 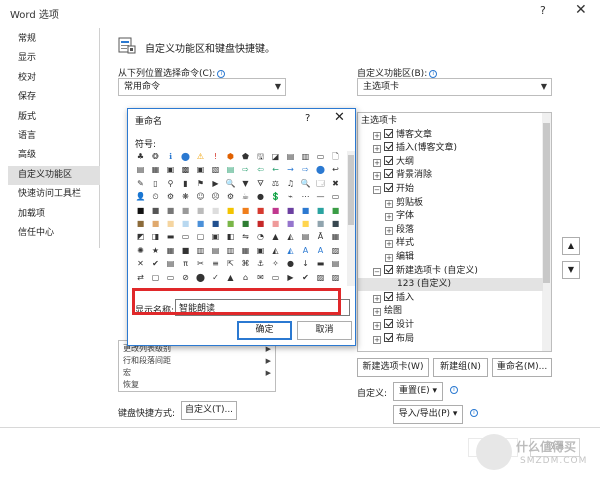 What do you see at coordinates (260, 183) in the screenshot?
I see `symbol-cell: 🜃` at bounding box center [260, 183].